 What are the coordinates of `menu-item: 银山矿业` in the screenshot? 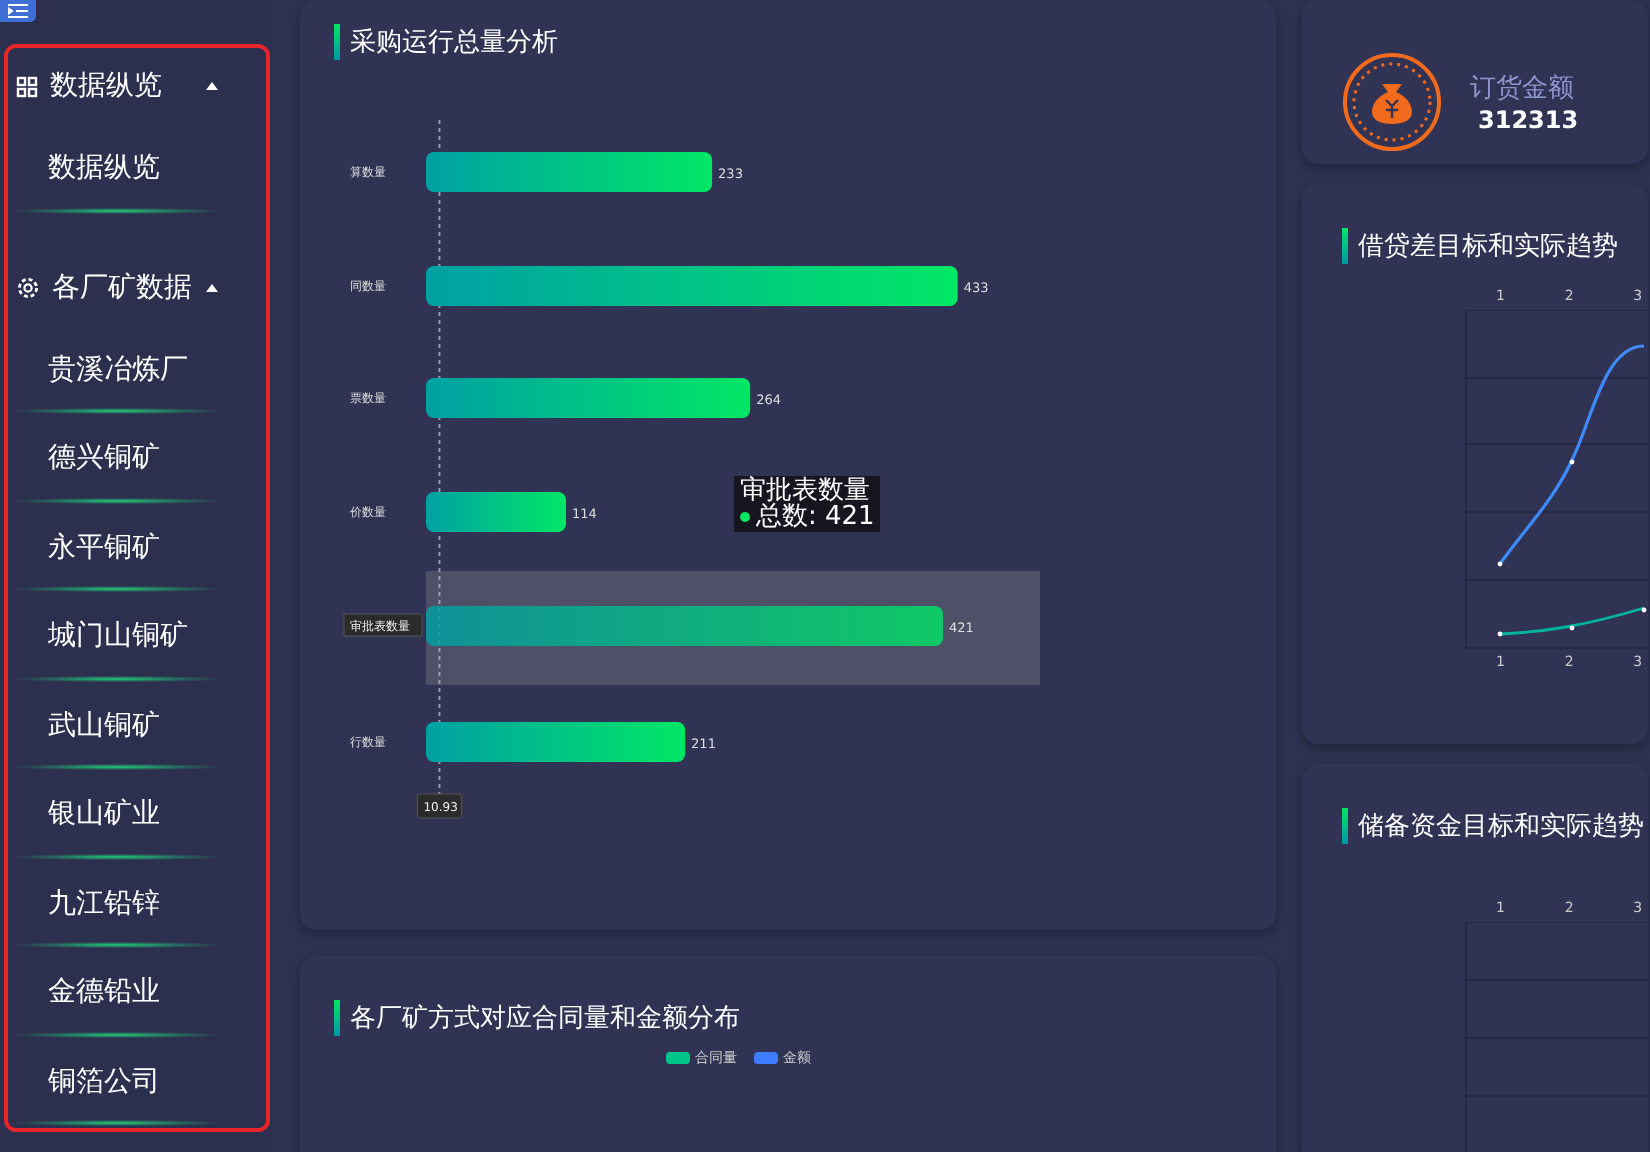 It's located at (137, 814).